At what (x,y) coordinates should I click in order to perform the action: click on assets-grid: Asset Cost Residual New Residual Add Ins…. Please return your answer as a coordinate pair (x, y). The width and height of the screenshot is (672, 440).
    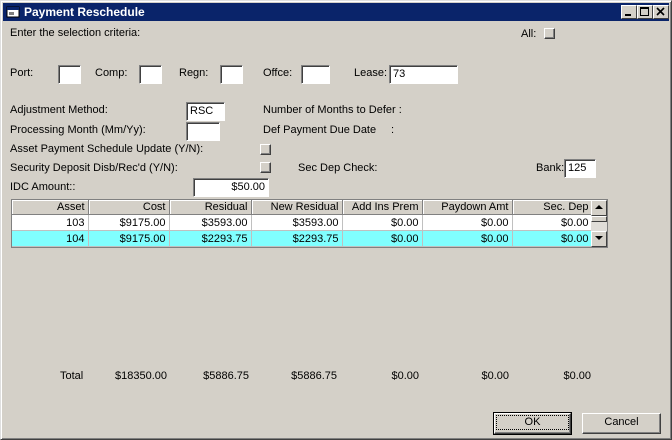
    Looking at the image, I should click on (309, 223).